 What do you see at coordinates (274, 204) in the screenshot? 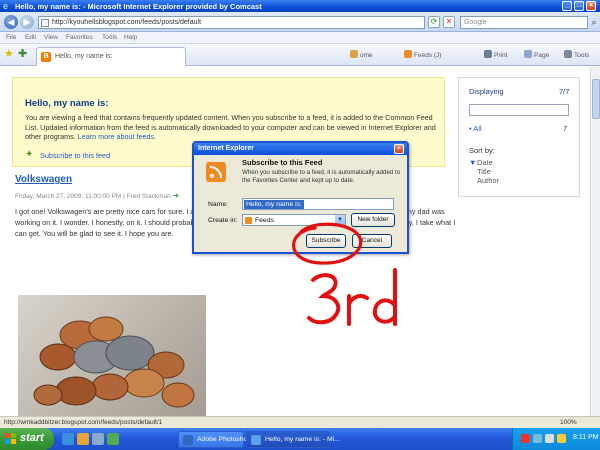
I see `feed-name-value: Hello, my name is:` at bounding box center [274, 204].